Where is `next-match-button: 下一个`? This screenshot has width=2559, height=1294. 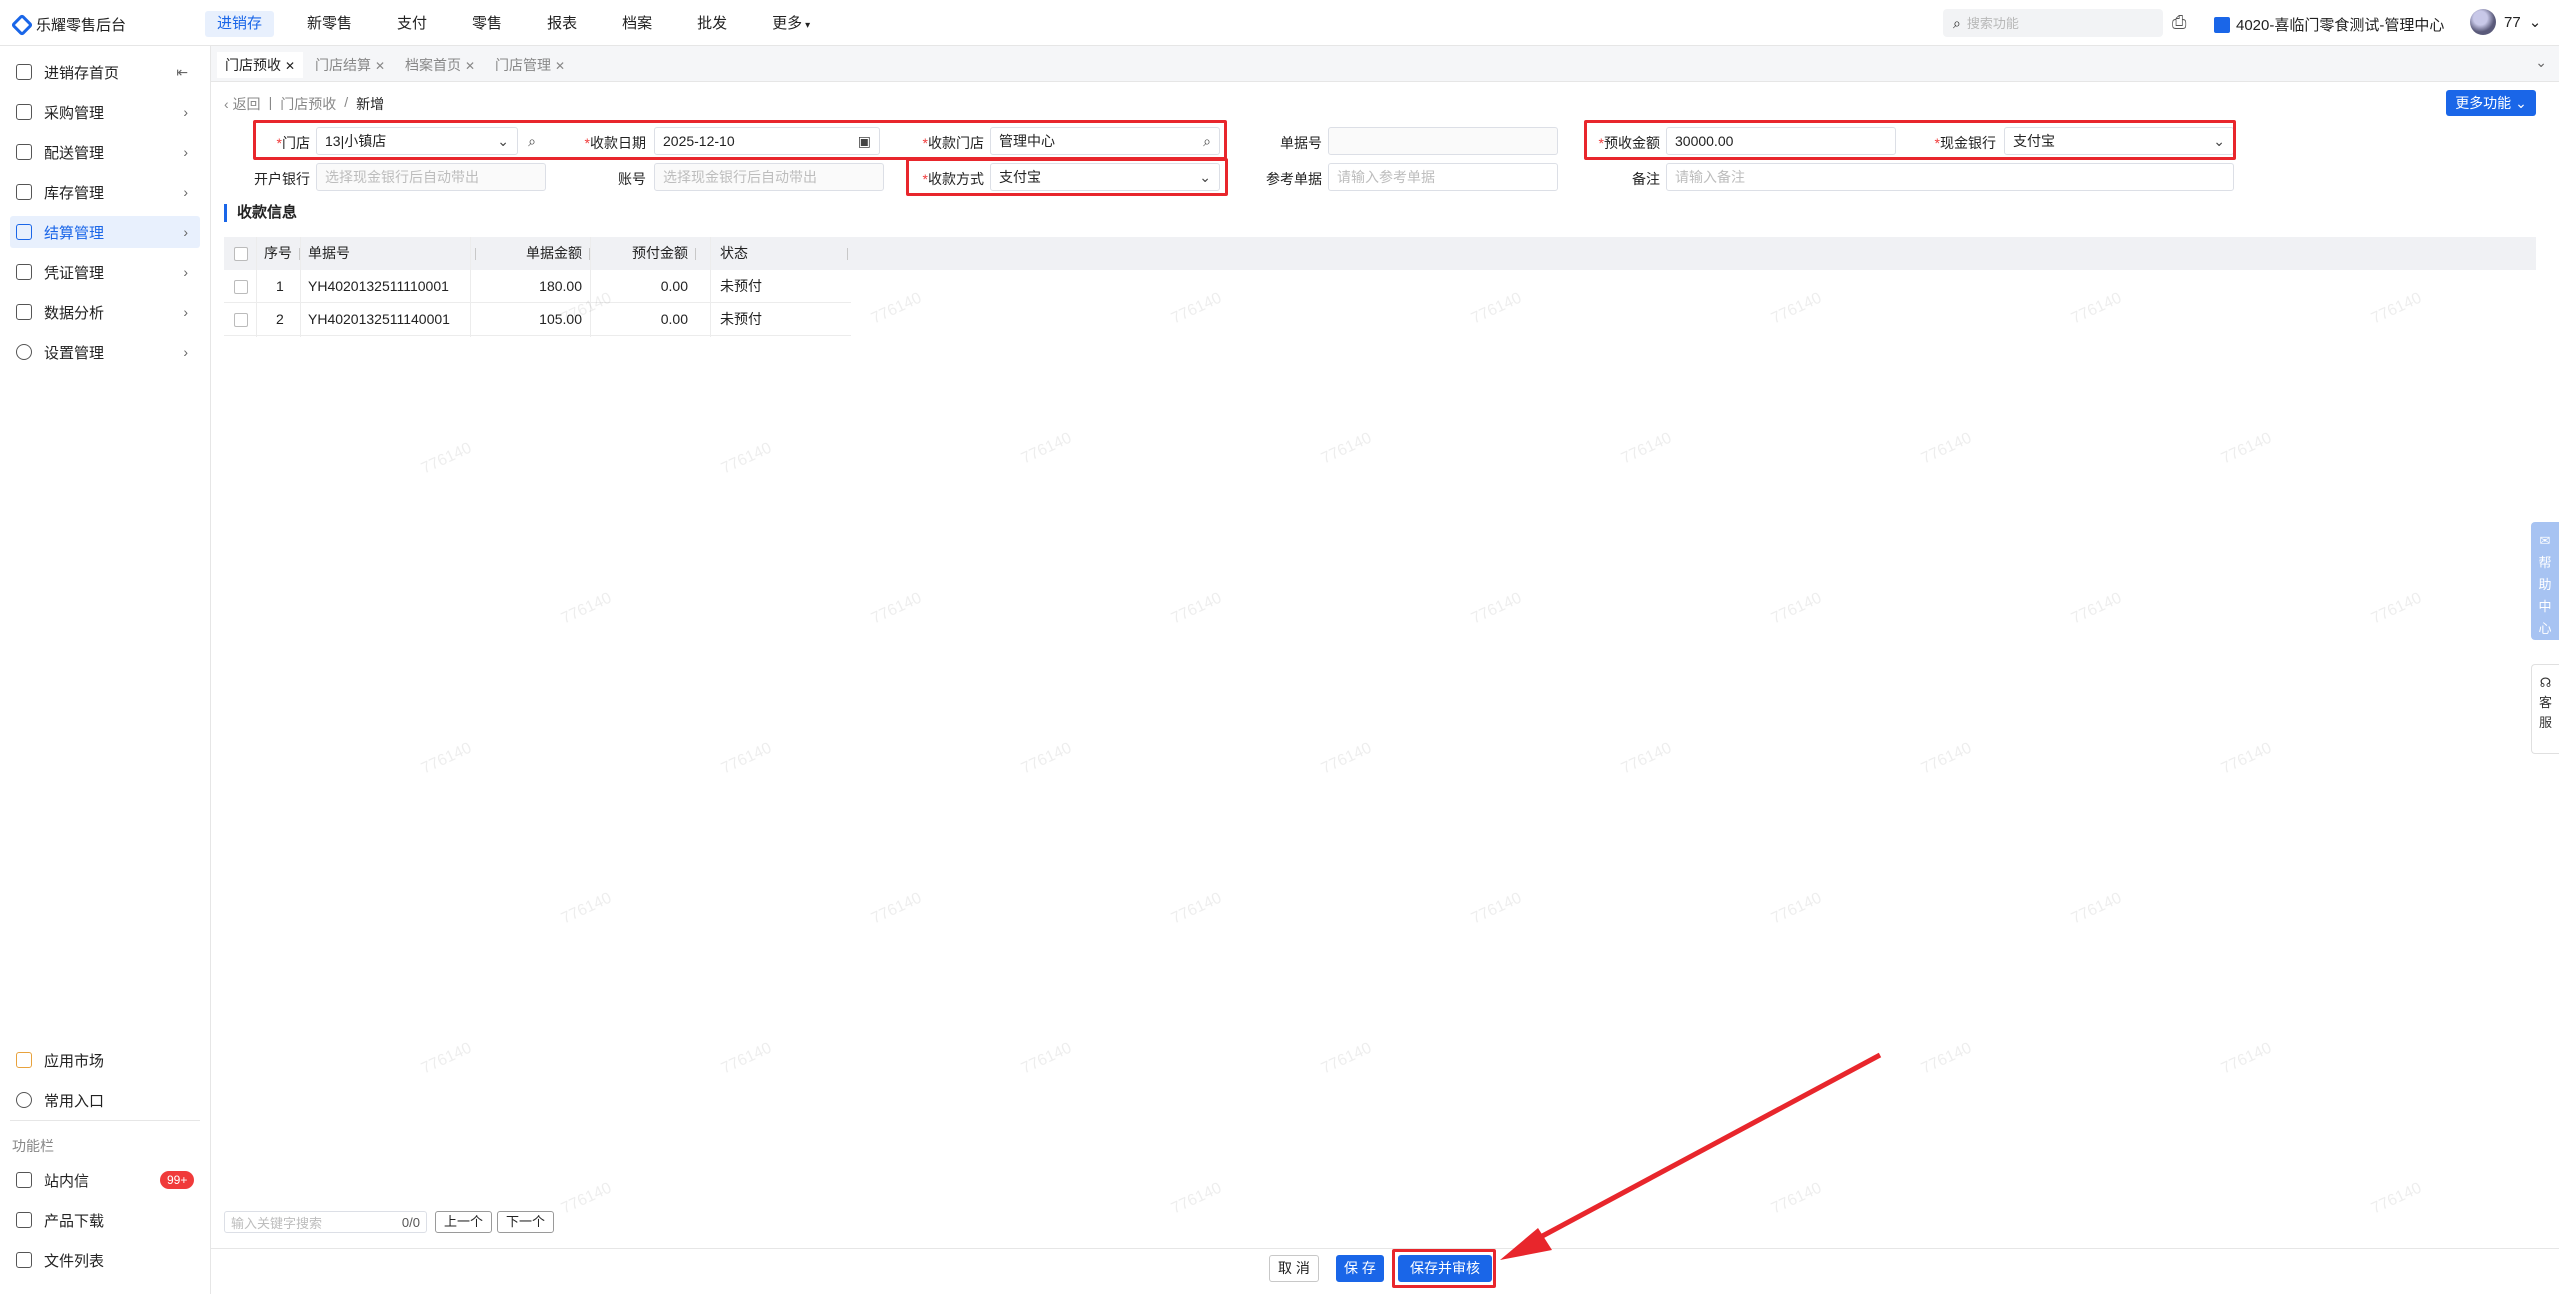 next-match-button: 下一个 is located at coordinates (526, 1222).